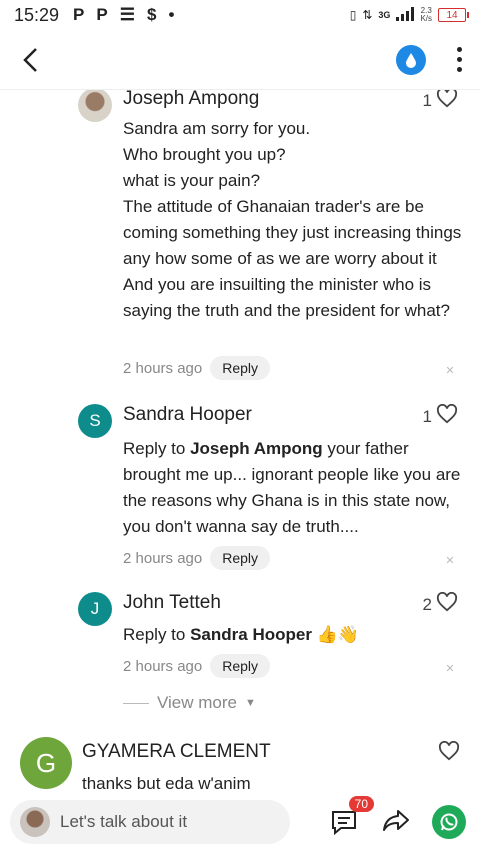 The height and width of the screenshot is (854, 480). Describe the element at coordinates (127, 14) in the screenshot. I see `message-icon: ☰` at that location.